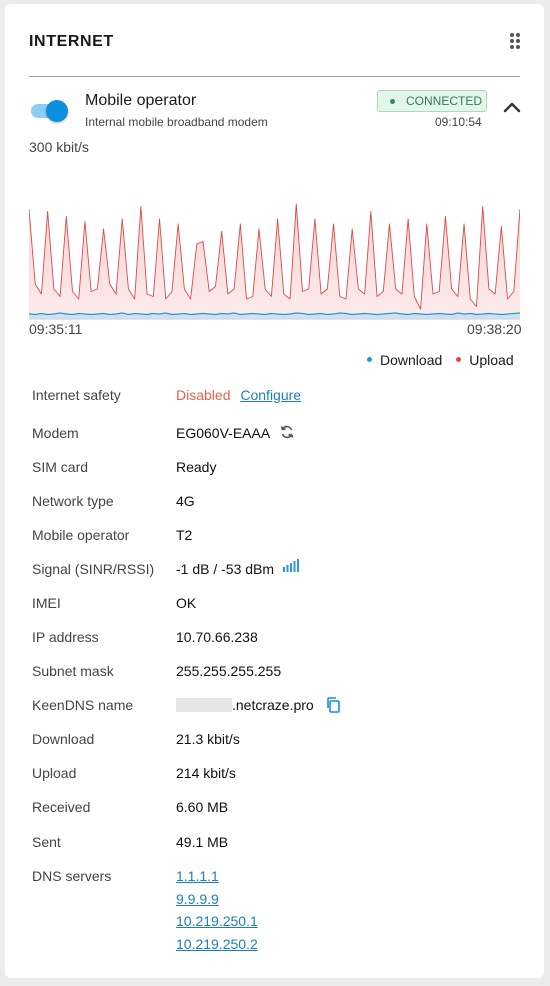  Describe the element at coordinates (223, 433) in the screenshot. I see `modem-value: EG060V-EAAA` at that location.